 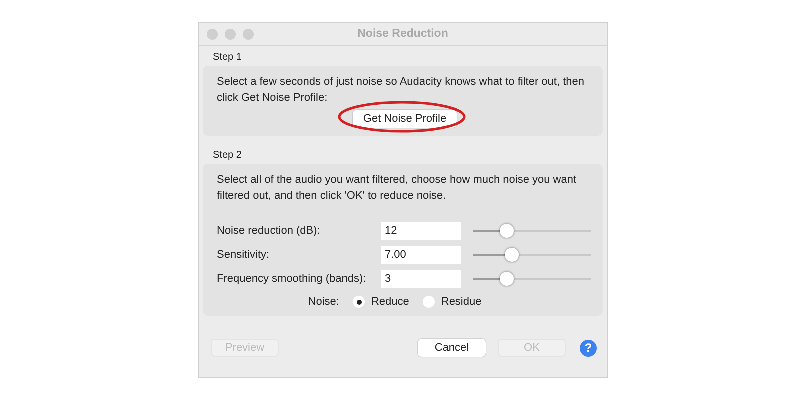 What do you see at coordinates (397, 188) in the screenshot?
I see `instruction-text: Select all of the audio you want filtered, choose how much noise you want filtered out, and then click 'OK' to reduce noise.` at bounding box center [397, 188].